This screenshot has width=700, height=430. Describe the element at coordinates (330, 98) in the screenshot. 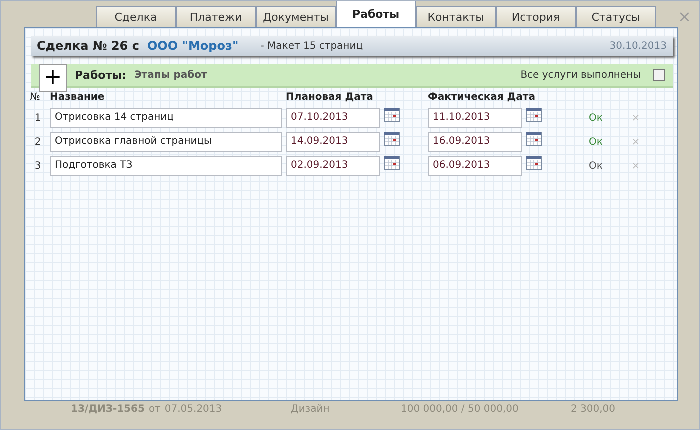

I see `column-header: Плановая Дата` at that location.